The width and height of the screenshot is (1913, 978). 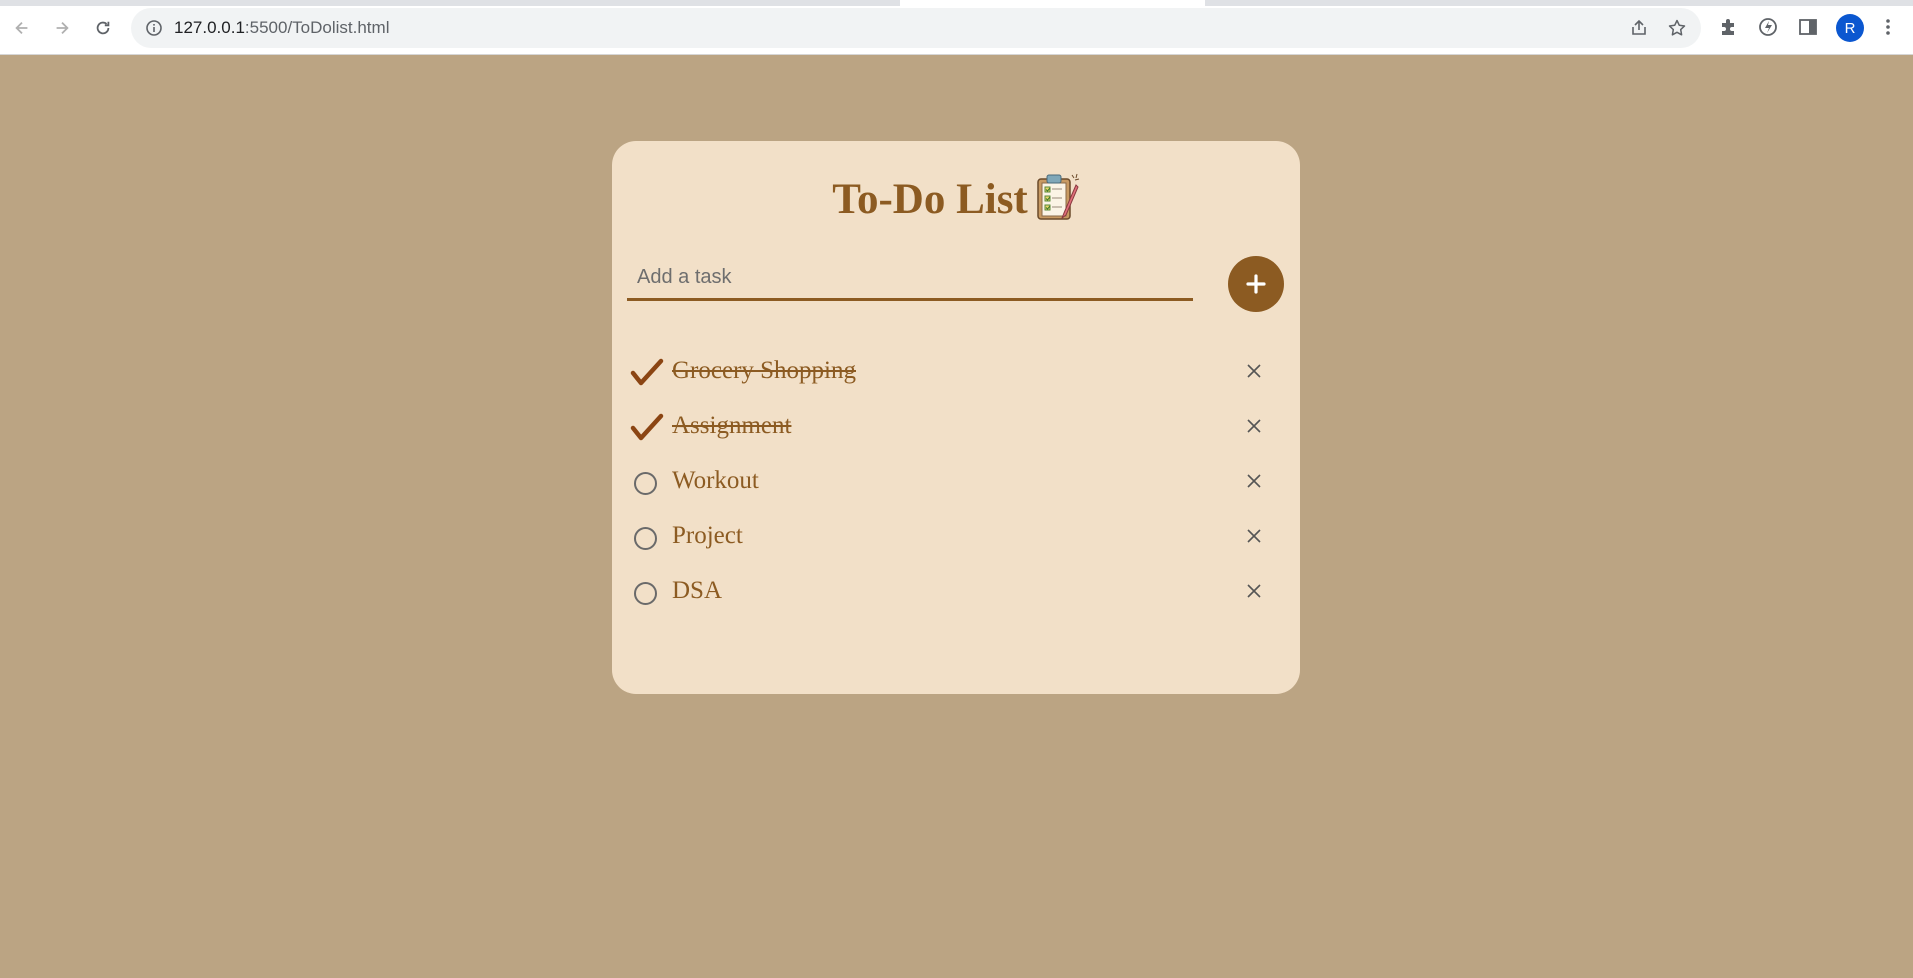 I want to click on task-label: DSA, so click(x=697, y=590).